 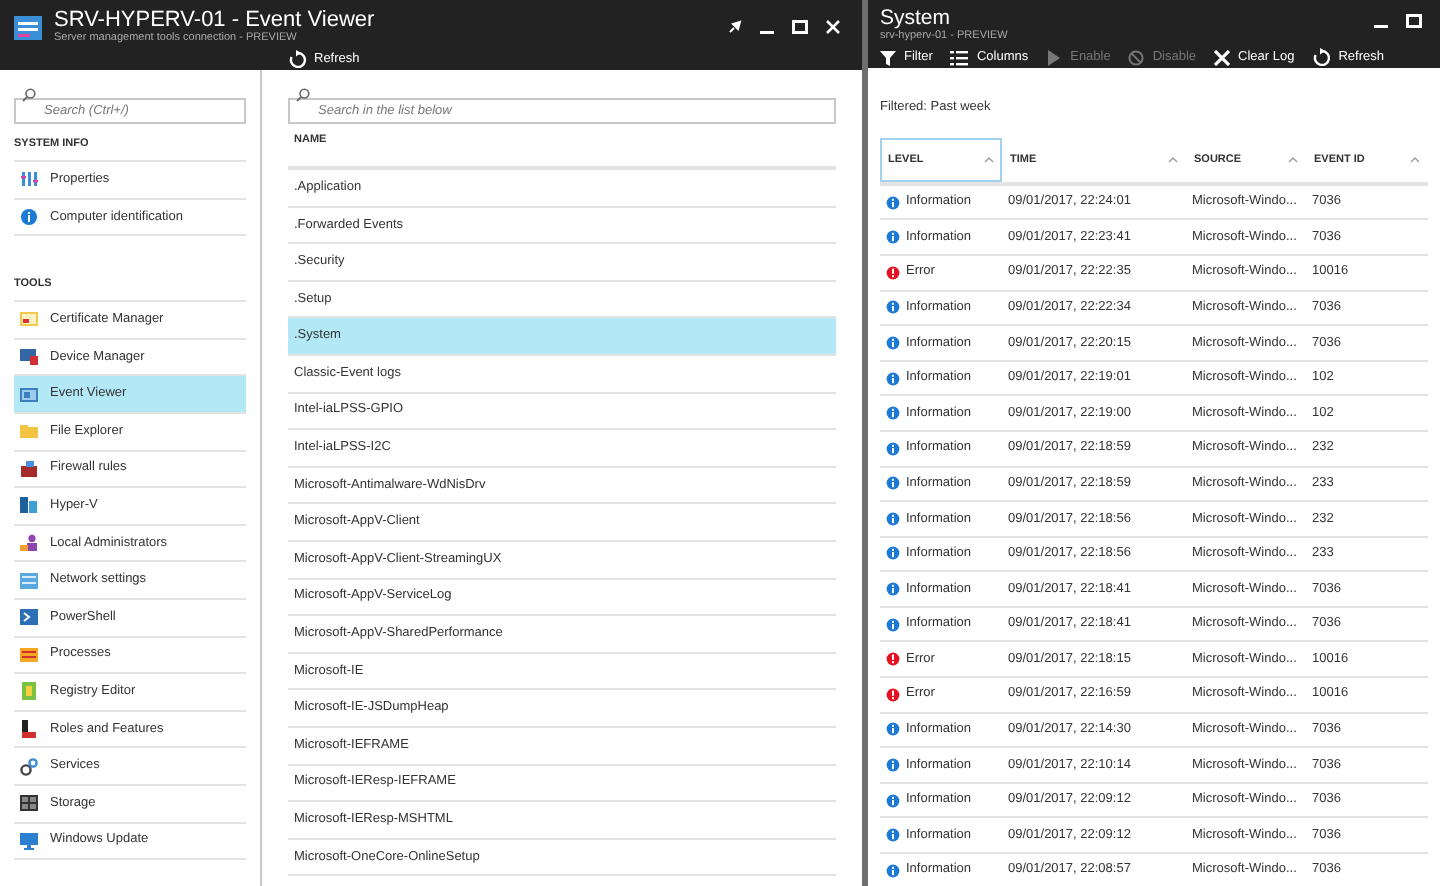 What do you see at coordinates (29, 216) in the screenshot?
I see `info-icon` at bounding box center [29, 216].